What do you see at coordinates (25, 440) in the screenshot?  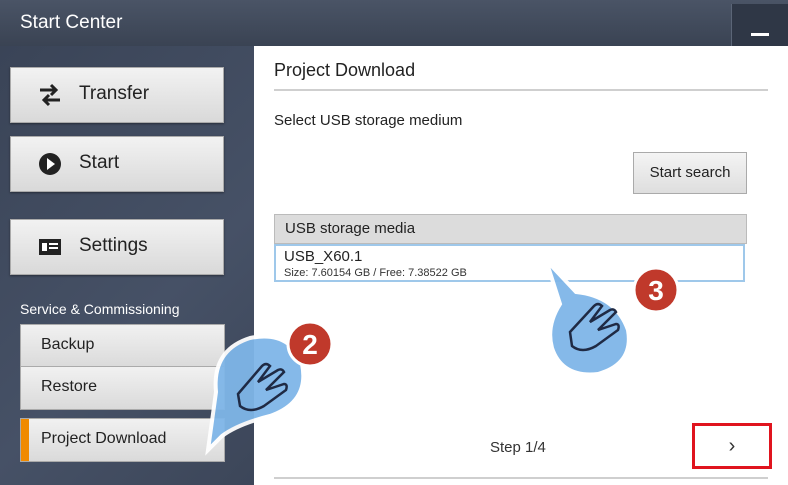 I see `active-indicator` at bounding box center [25, 440].